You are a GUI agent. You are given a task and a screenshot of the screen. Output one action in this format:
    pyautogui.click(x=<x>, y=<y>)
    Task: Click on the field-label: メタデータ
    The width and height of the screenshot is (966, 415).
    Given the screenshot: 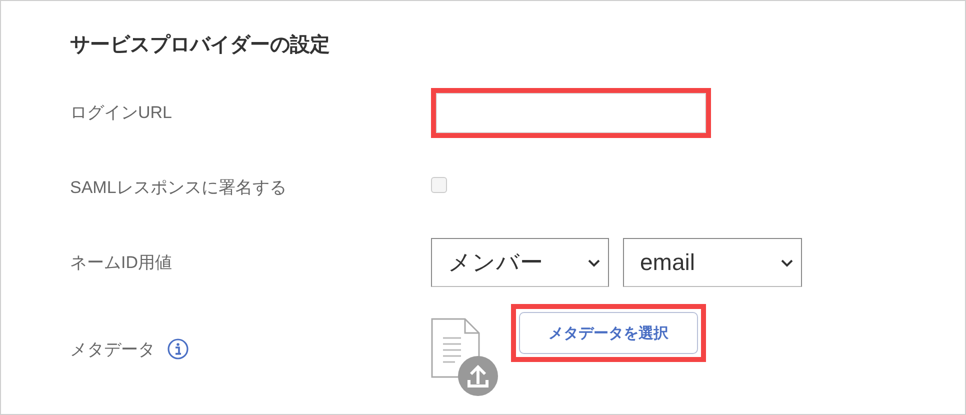 What is the action you would take?
    pyautogui.click(x=112, y=349)
    